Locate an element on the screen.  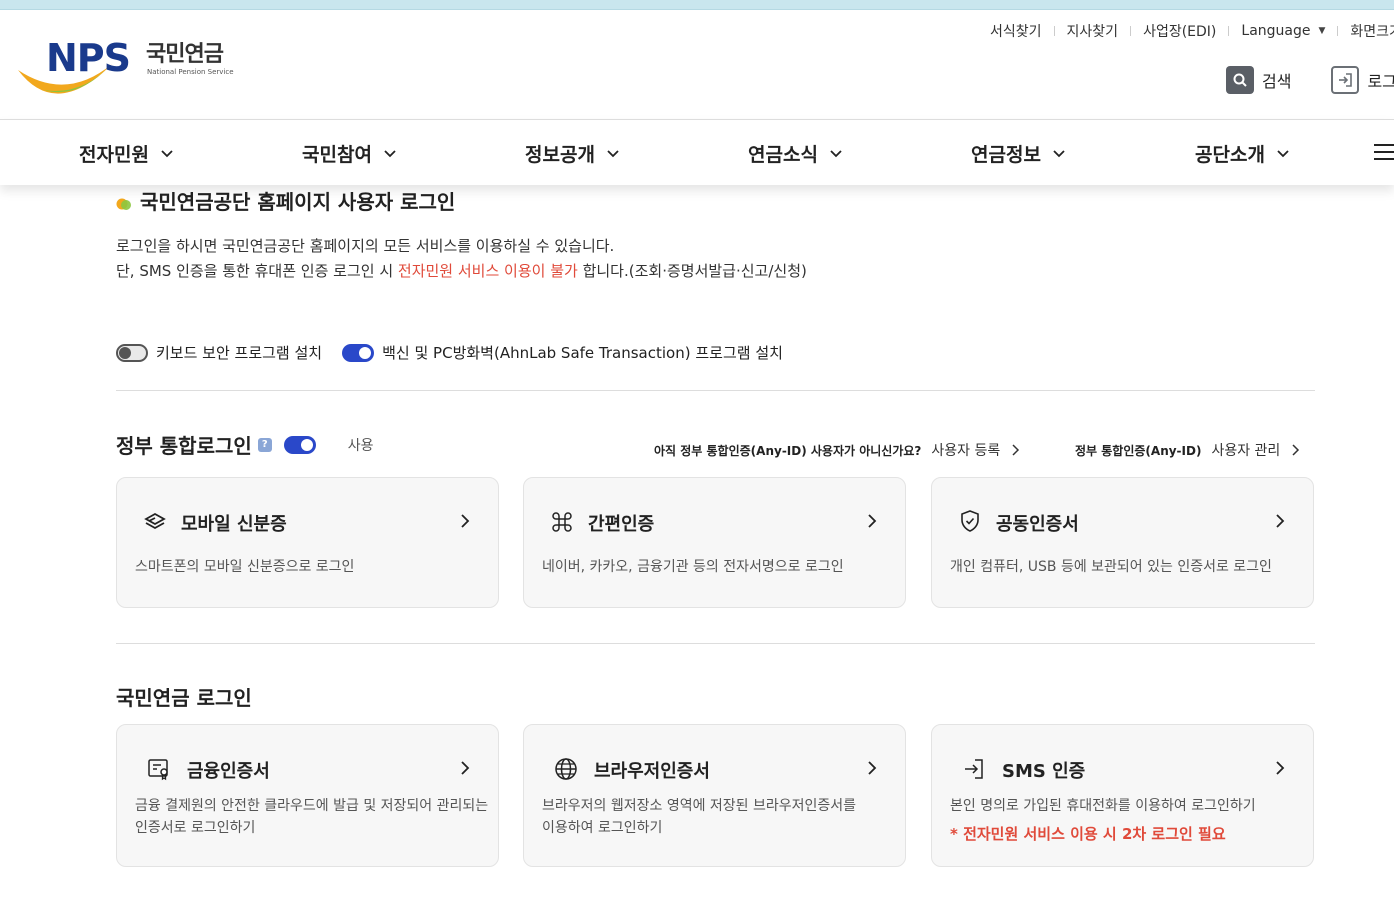
top-accent-bar is located at coordinates (697, 5).